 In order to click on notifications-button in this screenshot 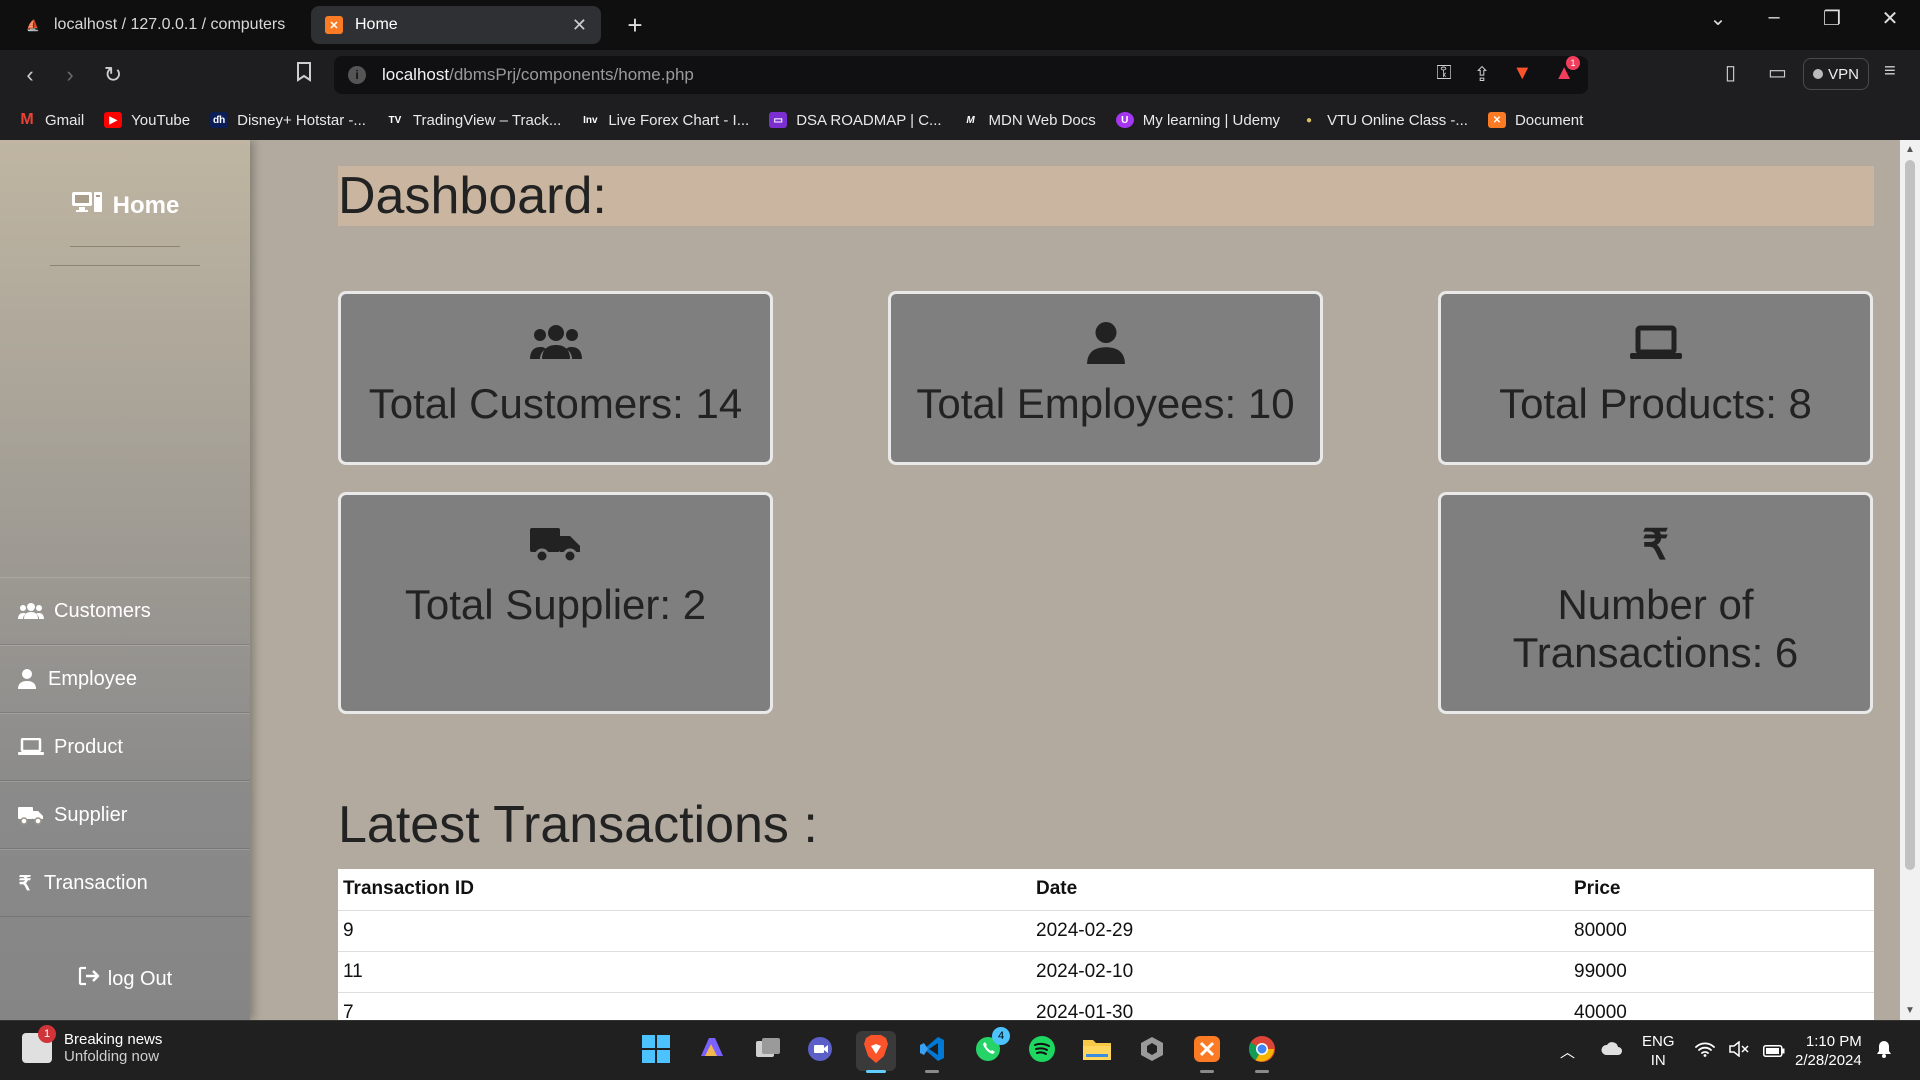, I will do `click(1884, 1050)`.